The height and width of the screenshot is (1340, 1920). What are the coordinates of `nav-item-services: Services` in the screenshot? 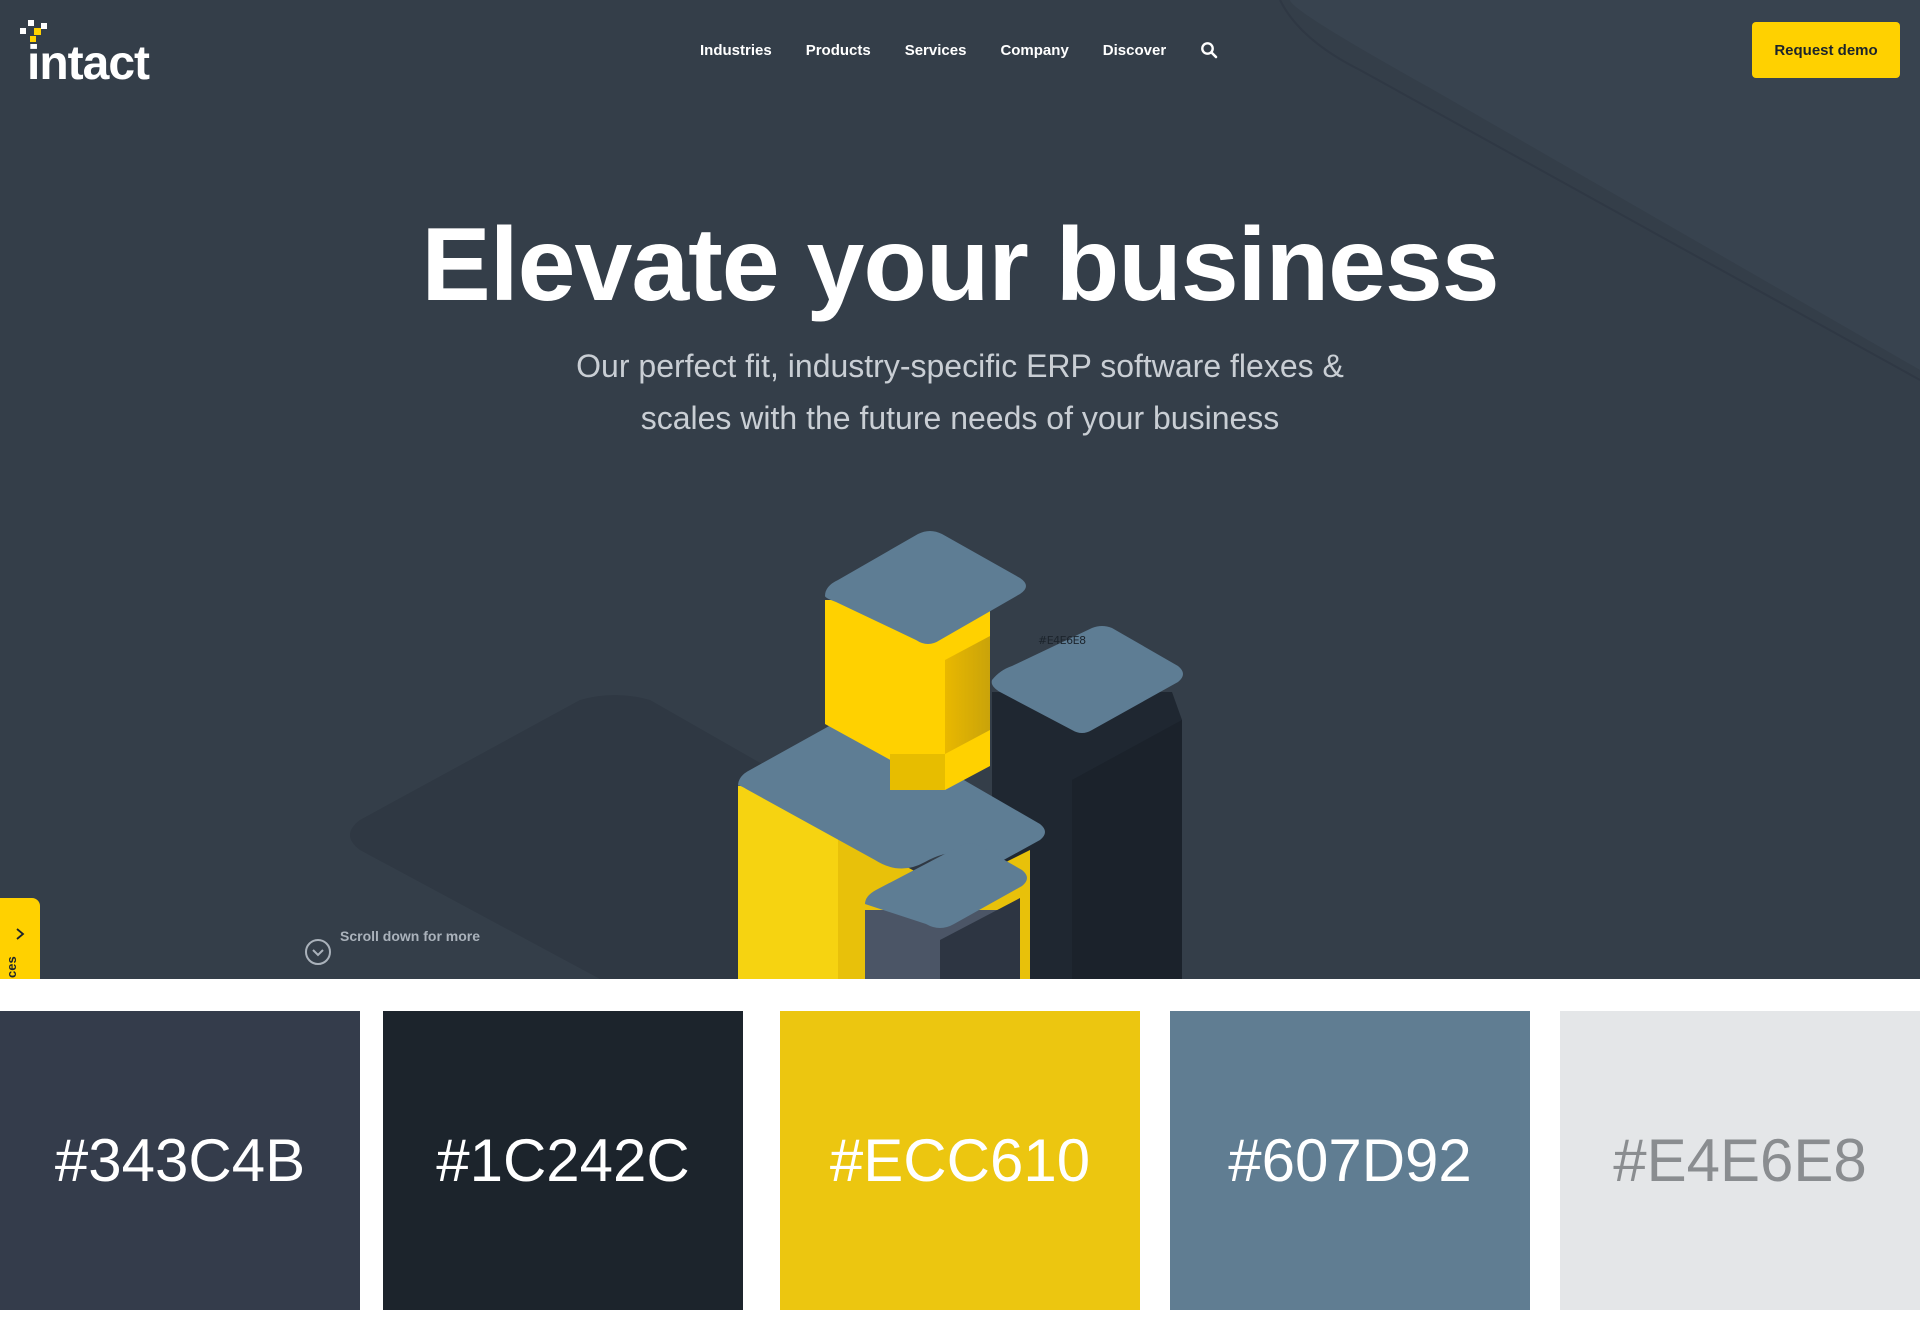 It's located at (936, 50).